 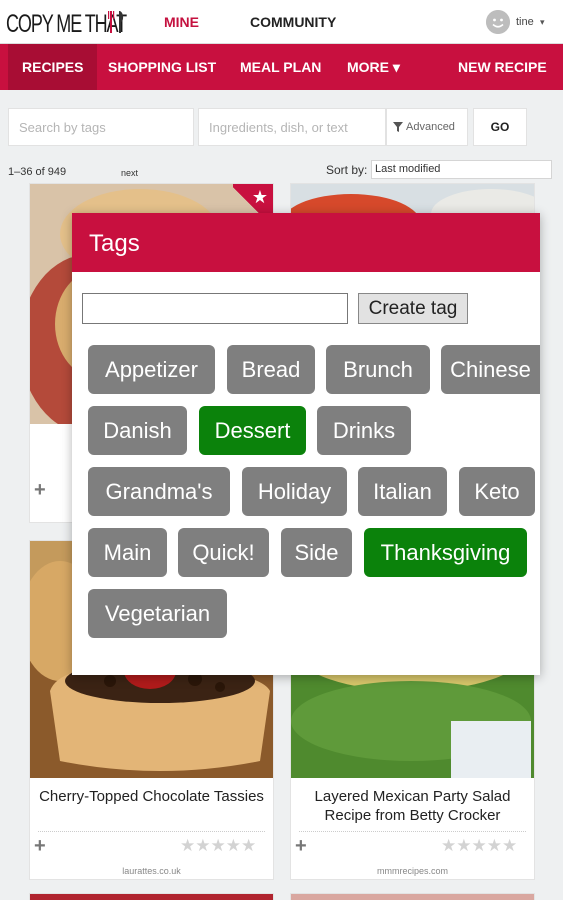 What do you see at coordinates (525, 22) in the screenshot?
I see `user-name: tine` at bounding box center [525, 22].